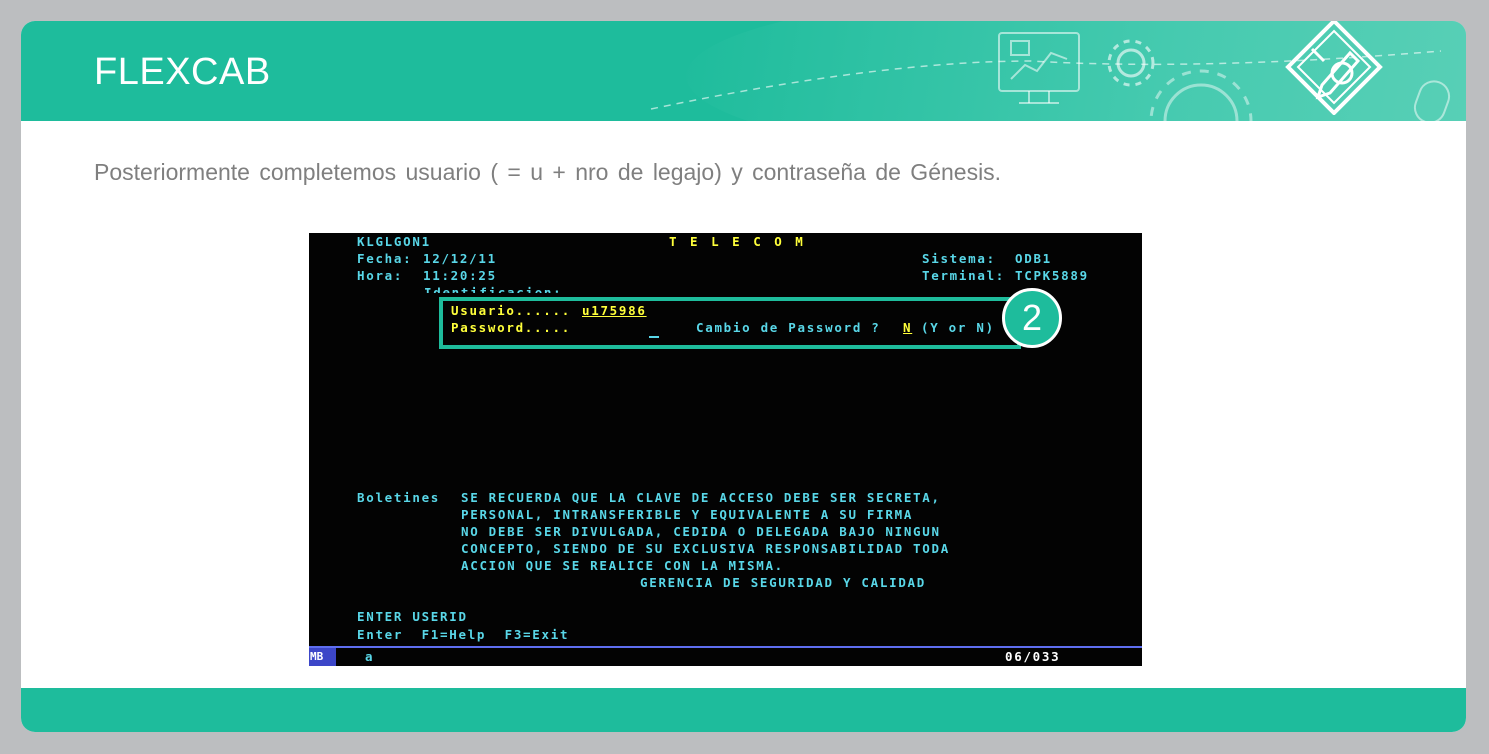  What do you see at coordinates (1033, 656) in the screenshot?
I see `cursor-position: 06/033` at bounding box center [1033, 656].